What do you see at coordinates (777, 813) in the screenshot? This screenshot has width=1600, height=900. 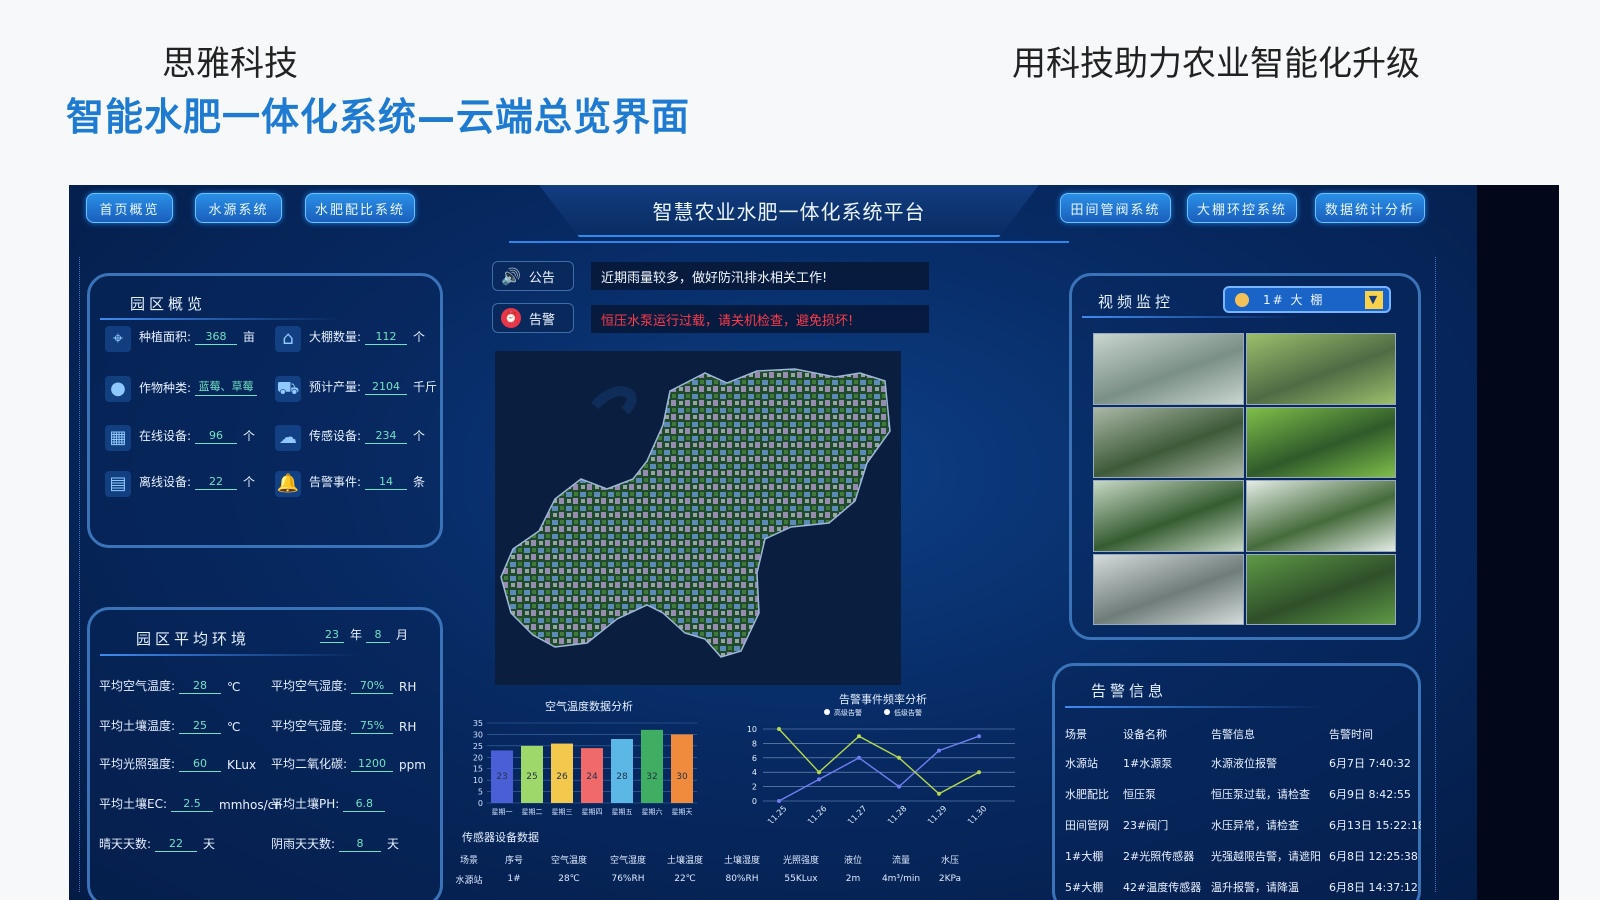 I see `line-x-tick: 11.25` at bounding box center [777, 813].